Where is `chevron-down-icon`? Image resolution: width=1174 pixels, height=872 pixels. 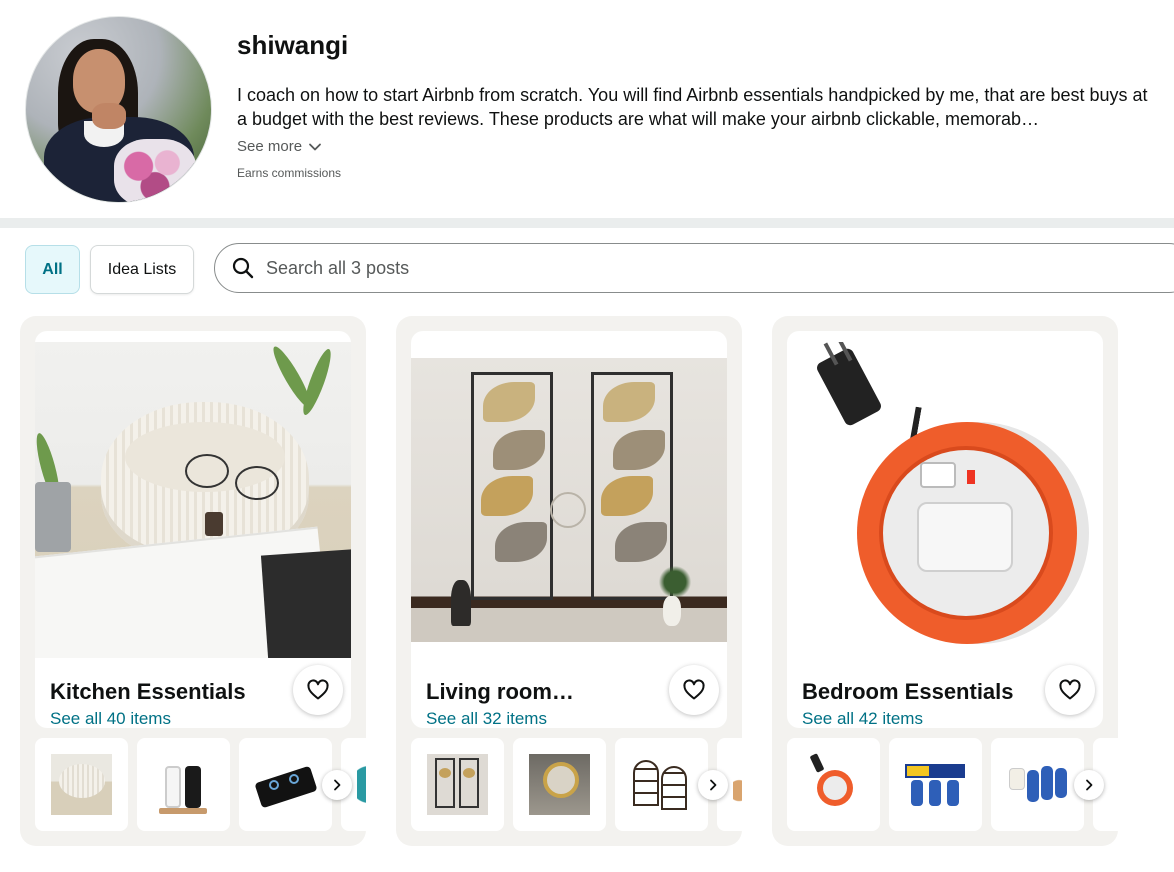 chevron-down-icon is located at coordinates (315, 146).